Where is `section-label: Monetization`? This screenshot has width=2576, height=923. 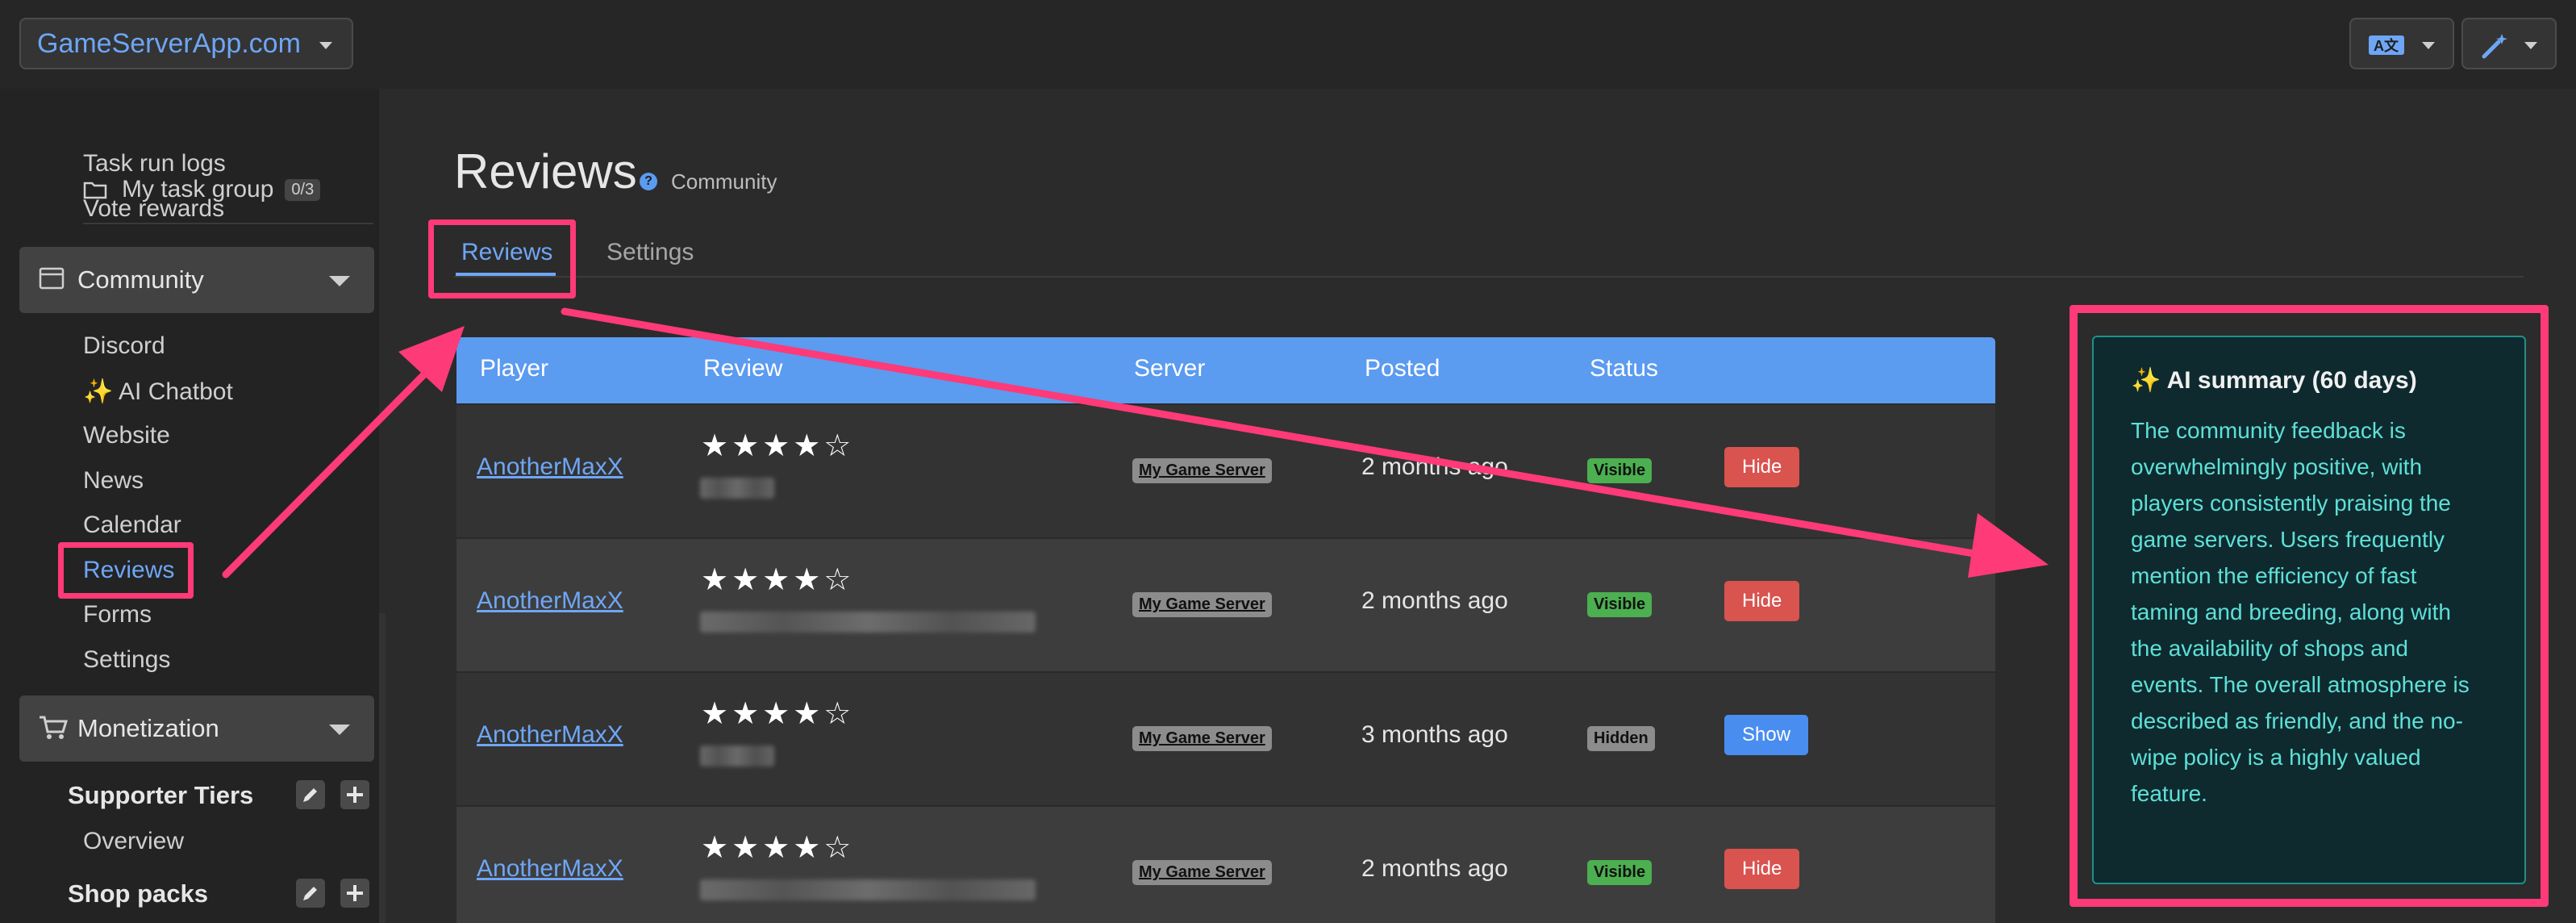 section-label: Monetization is located at coordinates (148, 728).